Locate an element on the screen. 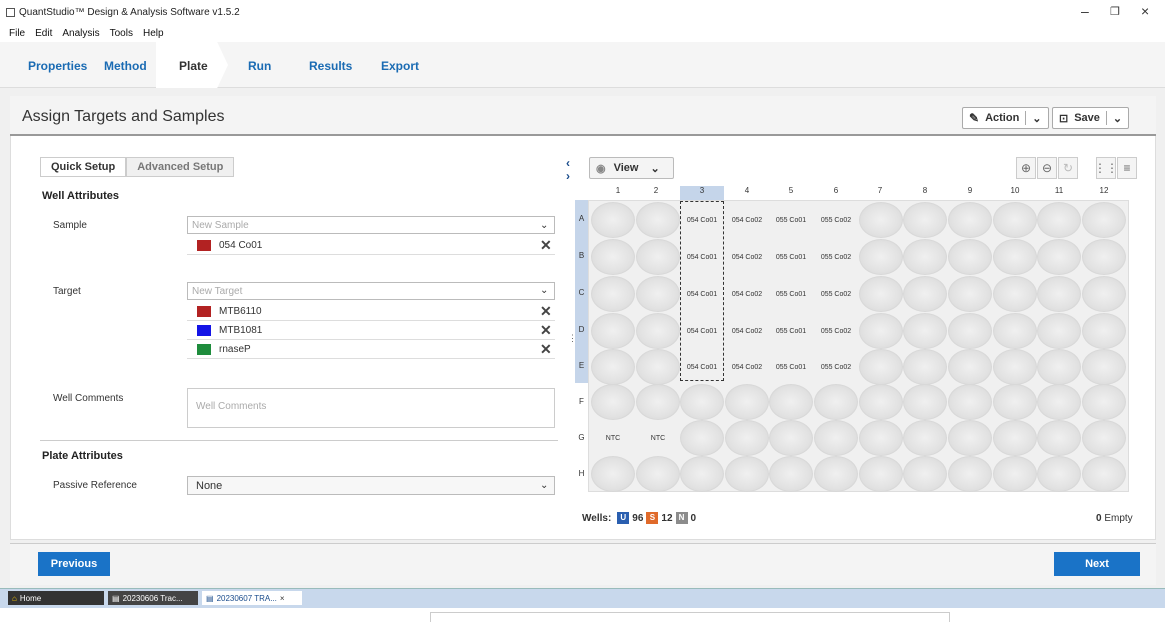 The image size is (1165, 622). view-button: ◉ View ⌄ is located at coordinates (631, 168).